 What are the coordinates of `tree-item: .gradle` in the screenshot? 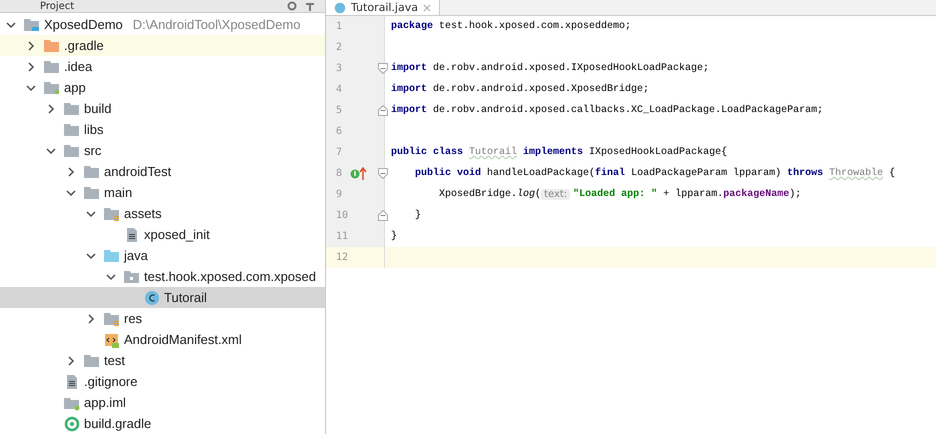 It's located at (162, 45).